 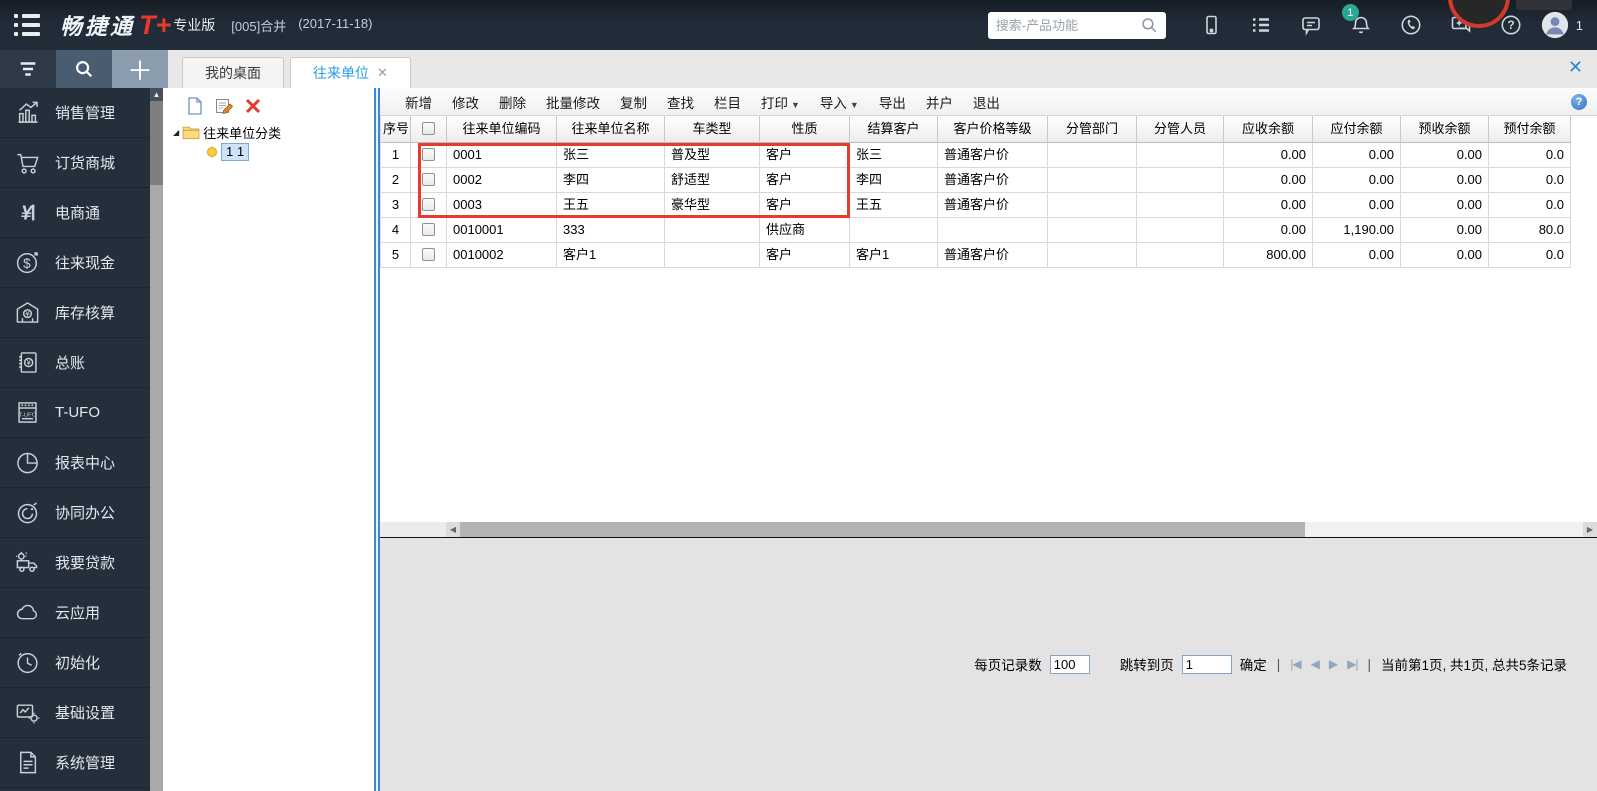 I want to click on sidebar-item-2: 订货商城, so click(x=75, y=163).